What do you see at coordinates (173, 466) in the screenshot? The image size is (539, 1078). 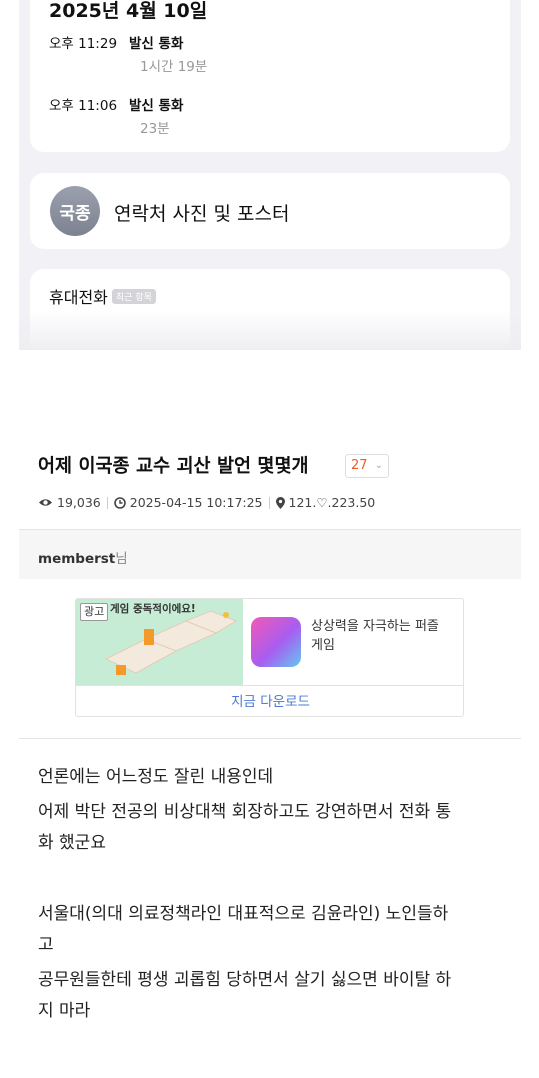 I see `post-title: 어제 이국종 교수 괴산 발언 몇몇개` at bounding box center [173, 466].